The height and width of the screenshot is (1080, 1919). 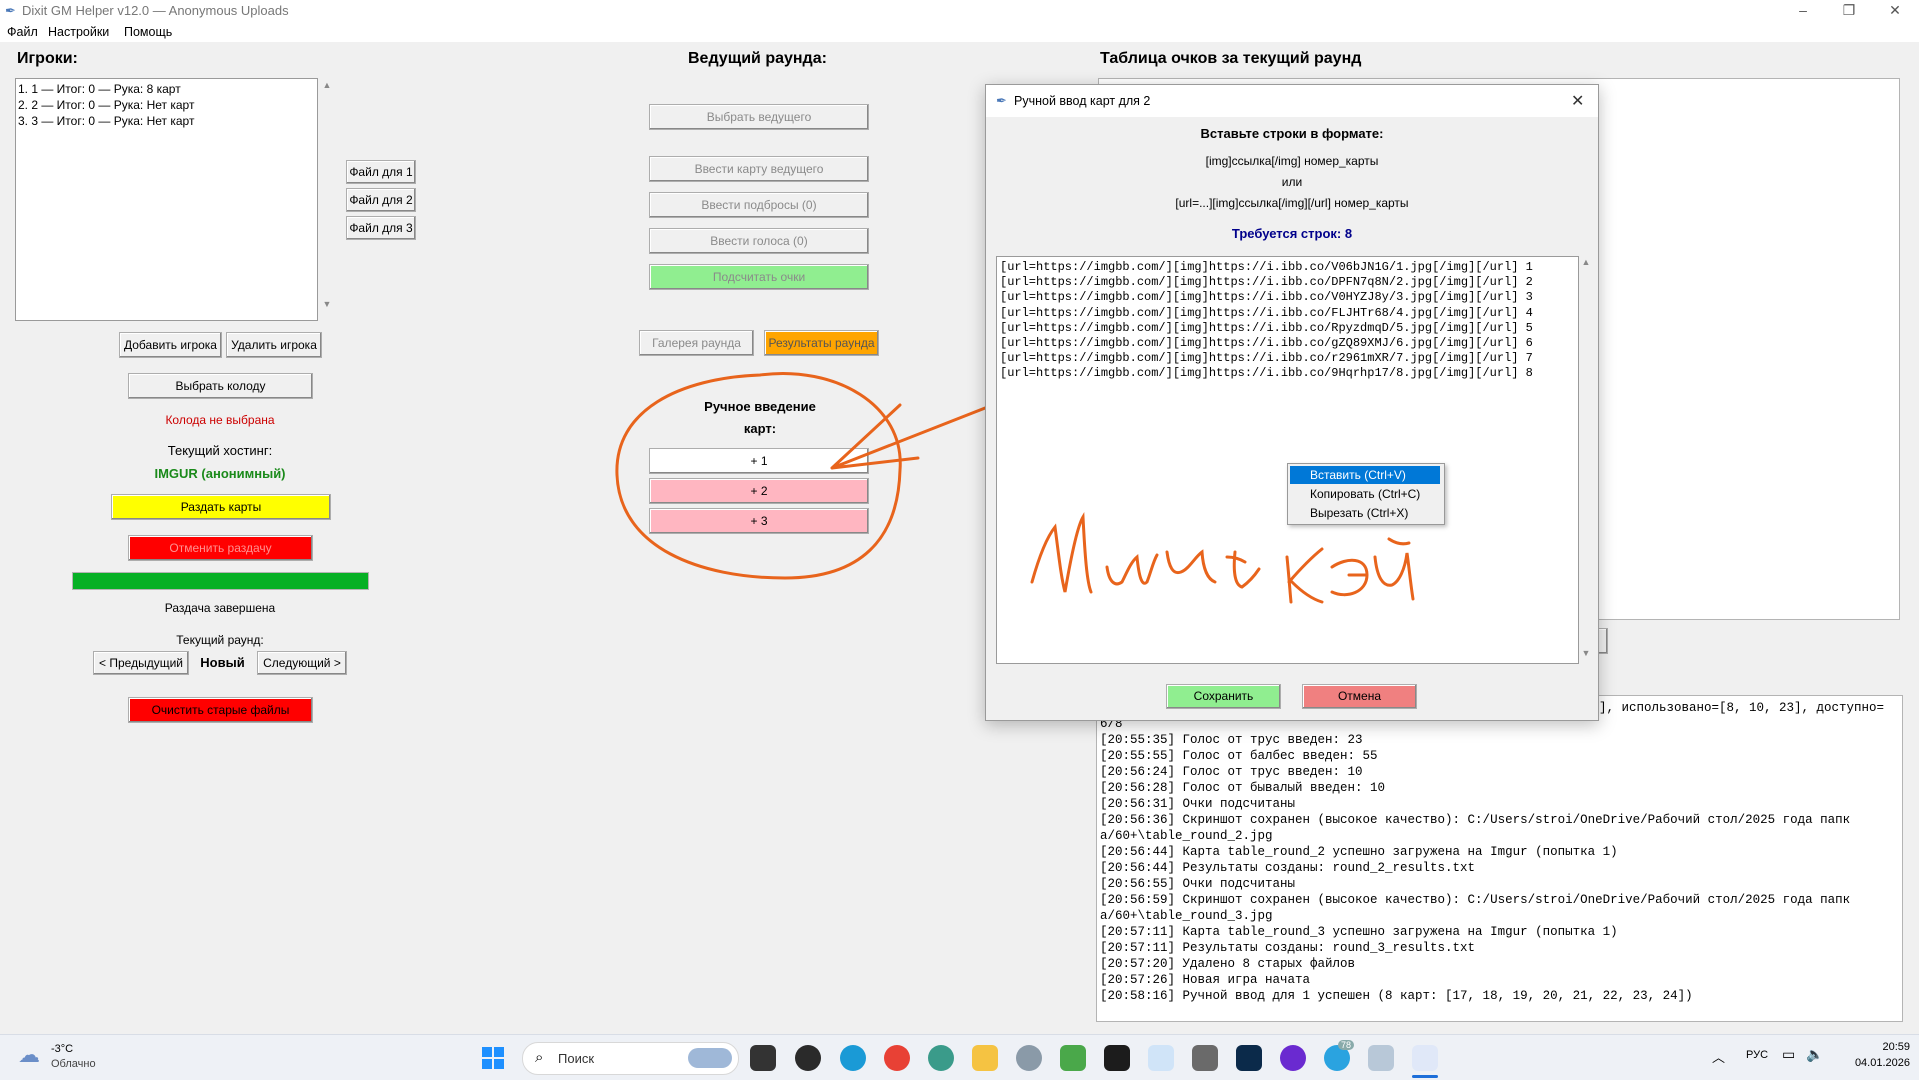 What do you see at coordinates (1425, 1058) in the screenshot?
I see `feather-app-taskbar-icon` at bounding box center [1425, 1058].